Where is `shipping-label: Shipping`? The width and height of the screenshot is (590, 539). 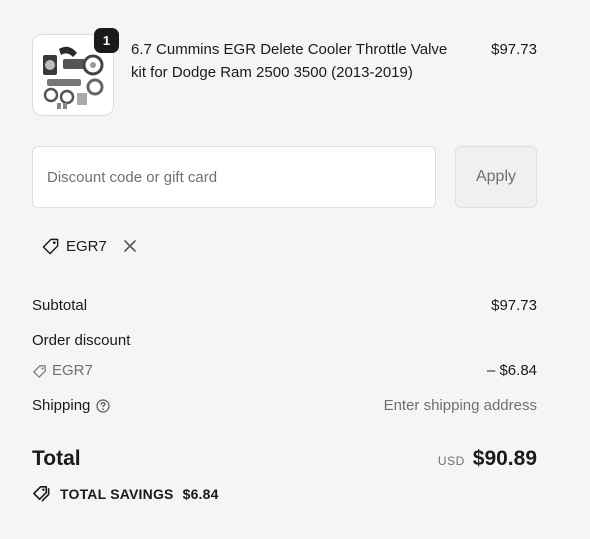
shipping-label: Shipping is located at coordinates (61, 405).